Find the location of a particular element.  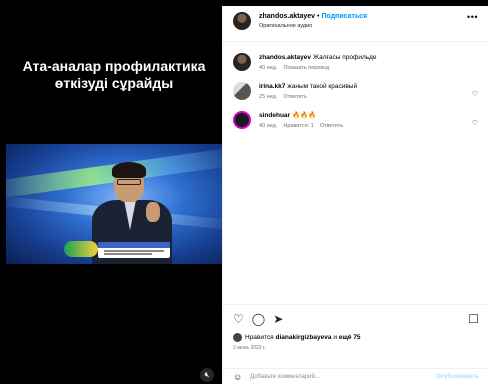

author-username: zhandos.aktayev is located at coordinates (287, 16).